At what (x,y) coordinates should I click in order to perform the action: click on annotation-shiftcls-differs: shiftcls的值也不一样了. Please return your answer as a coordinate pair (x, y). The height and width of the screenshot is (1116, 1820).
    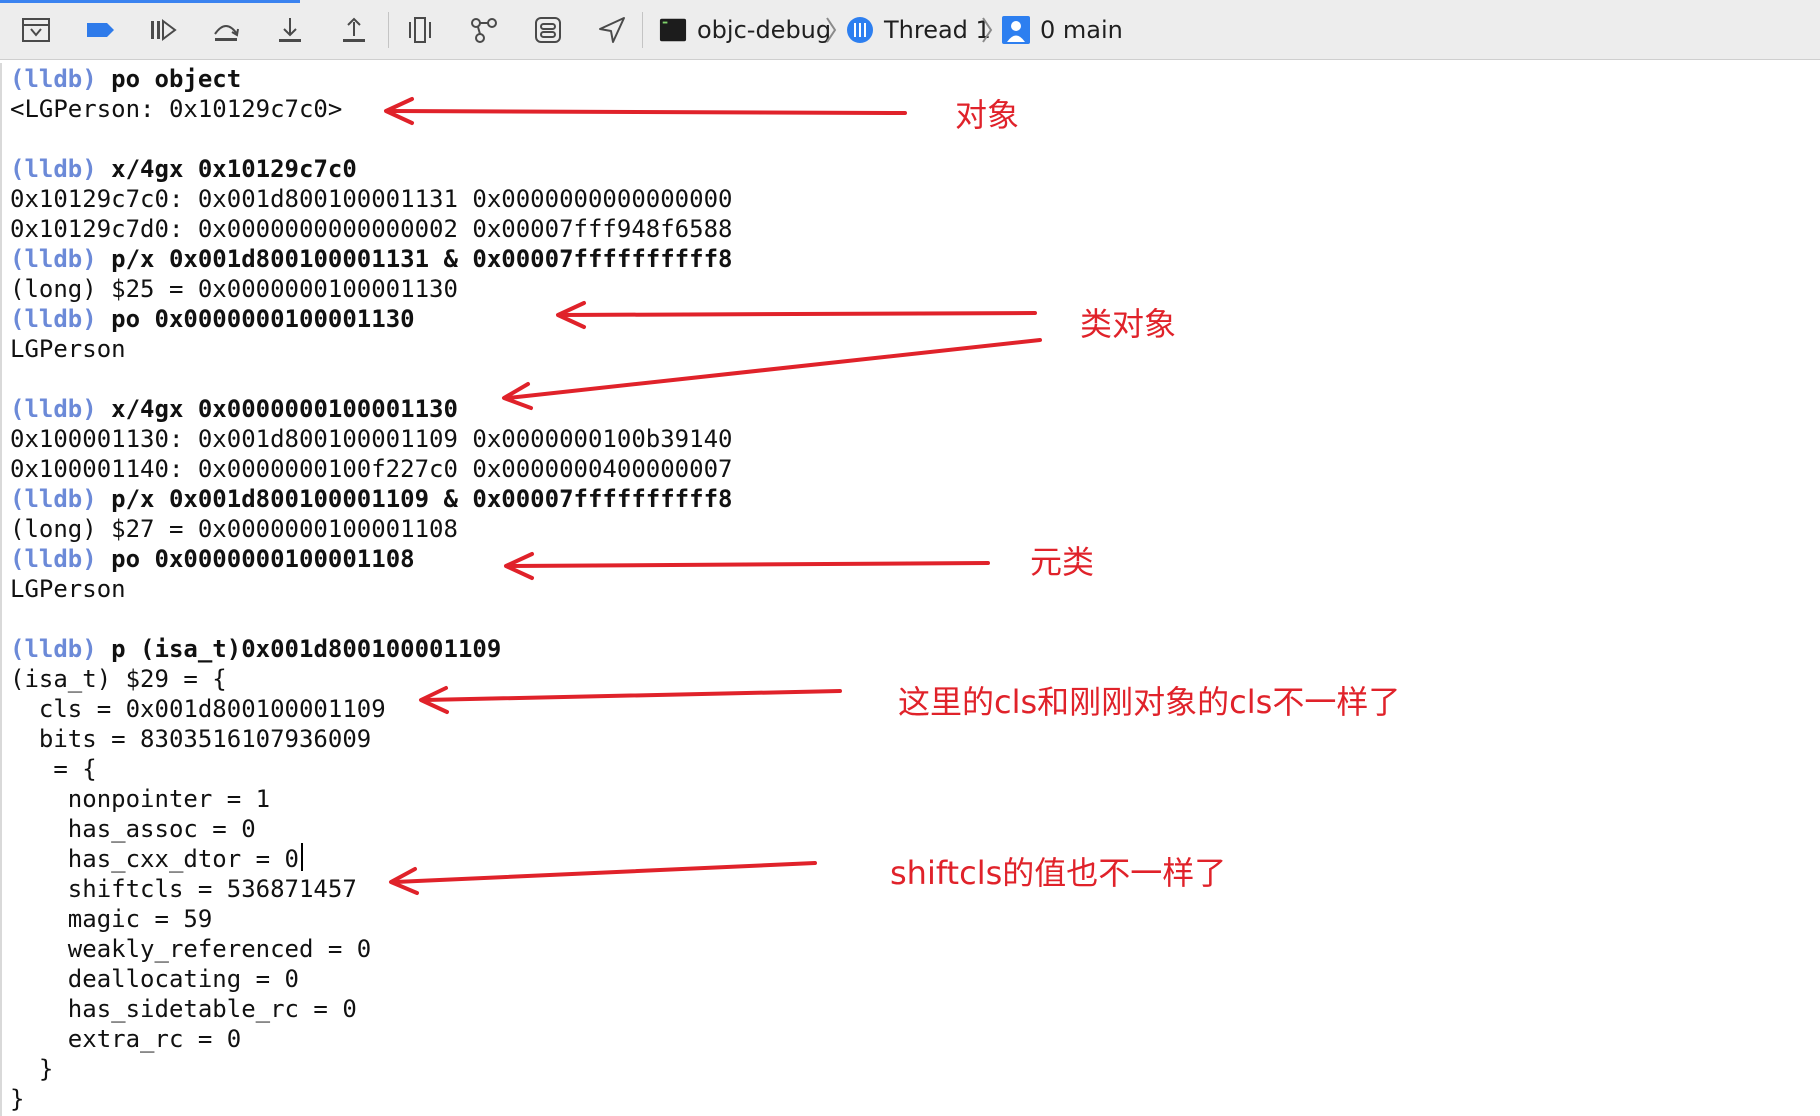
    Looking at the image, I should click on (1058, 873).